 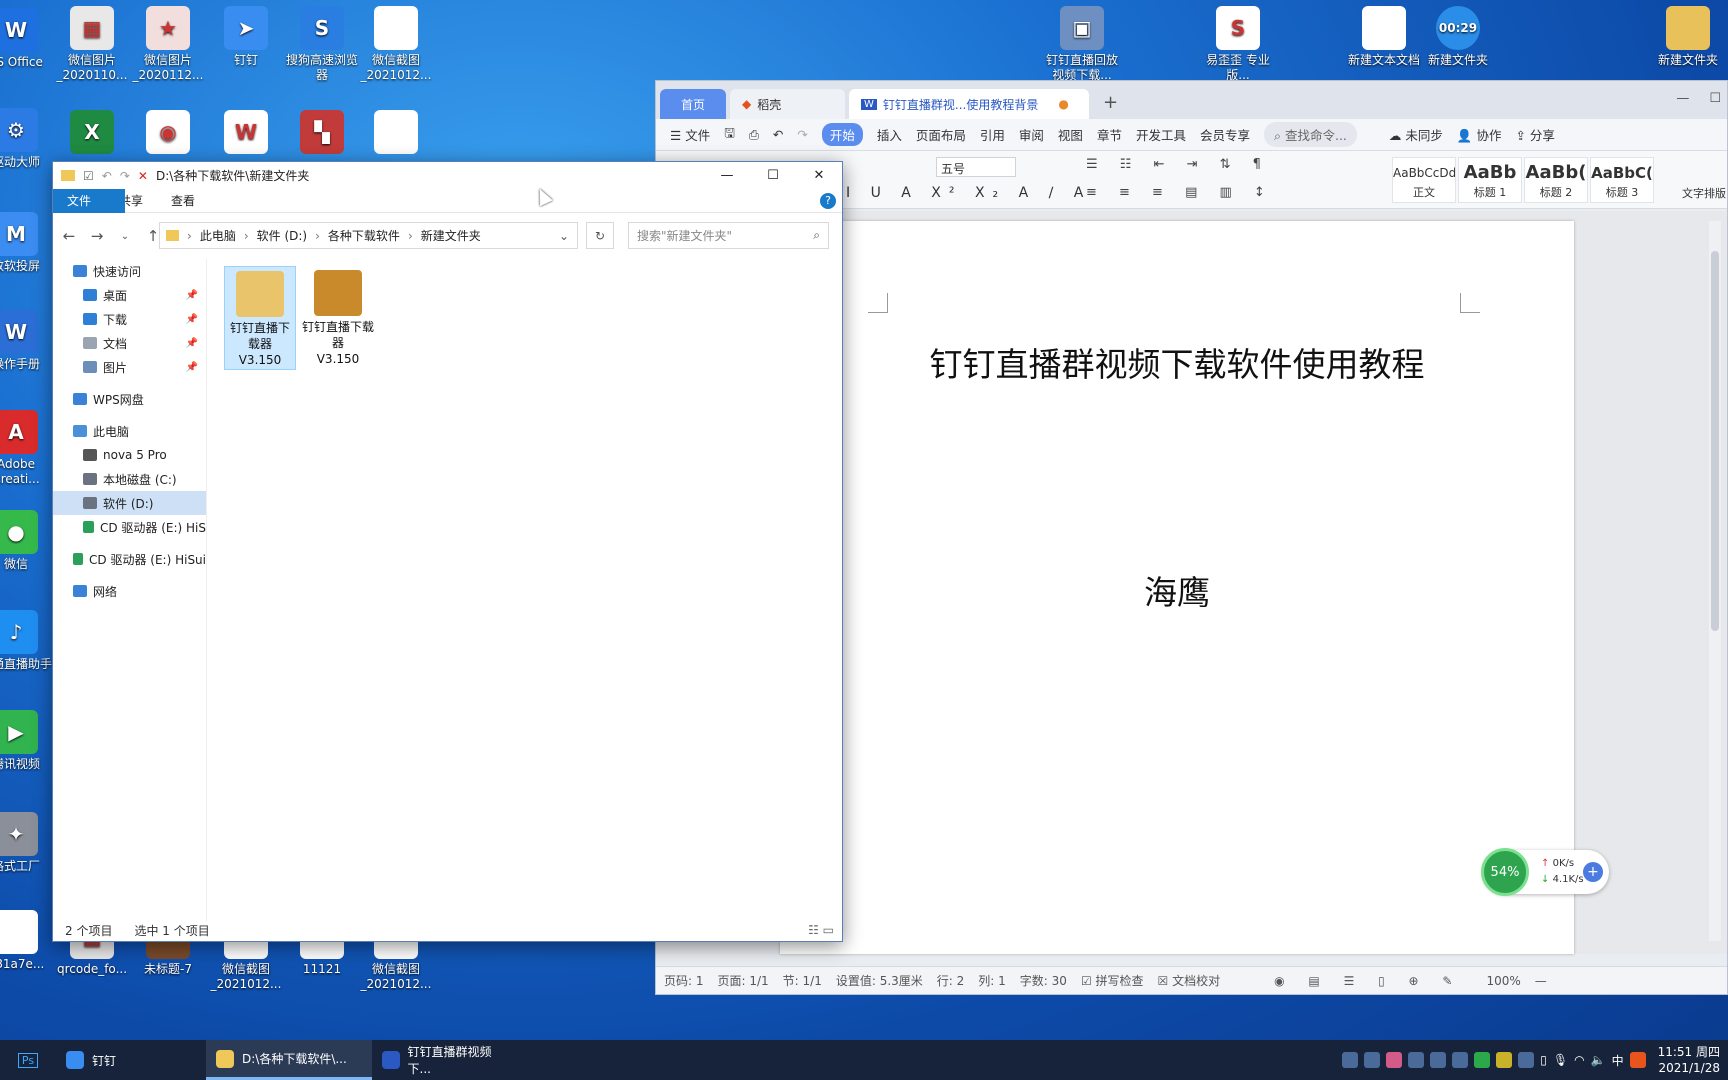 What do you see at coordinates (322, 44) in the screenshot?
I see `desktop-icon: S 搜狗高速浏览器` at bounding box center [322, 44].